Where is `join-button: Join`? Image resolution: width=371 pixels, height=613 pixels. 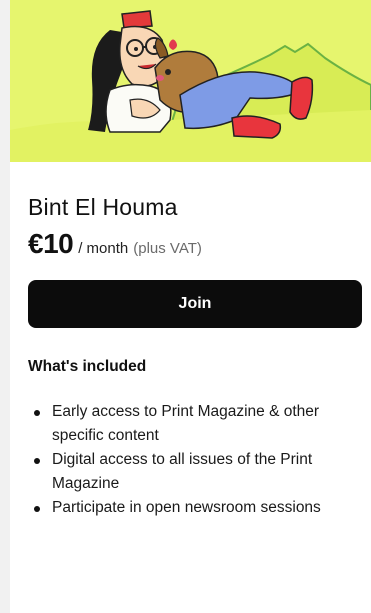 join-button: Join is located at coordinates (195, 304).